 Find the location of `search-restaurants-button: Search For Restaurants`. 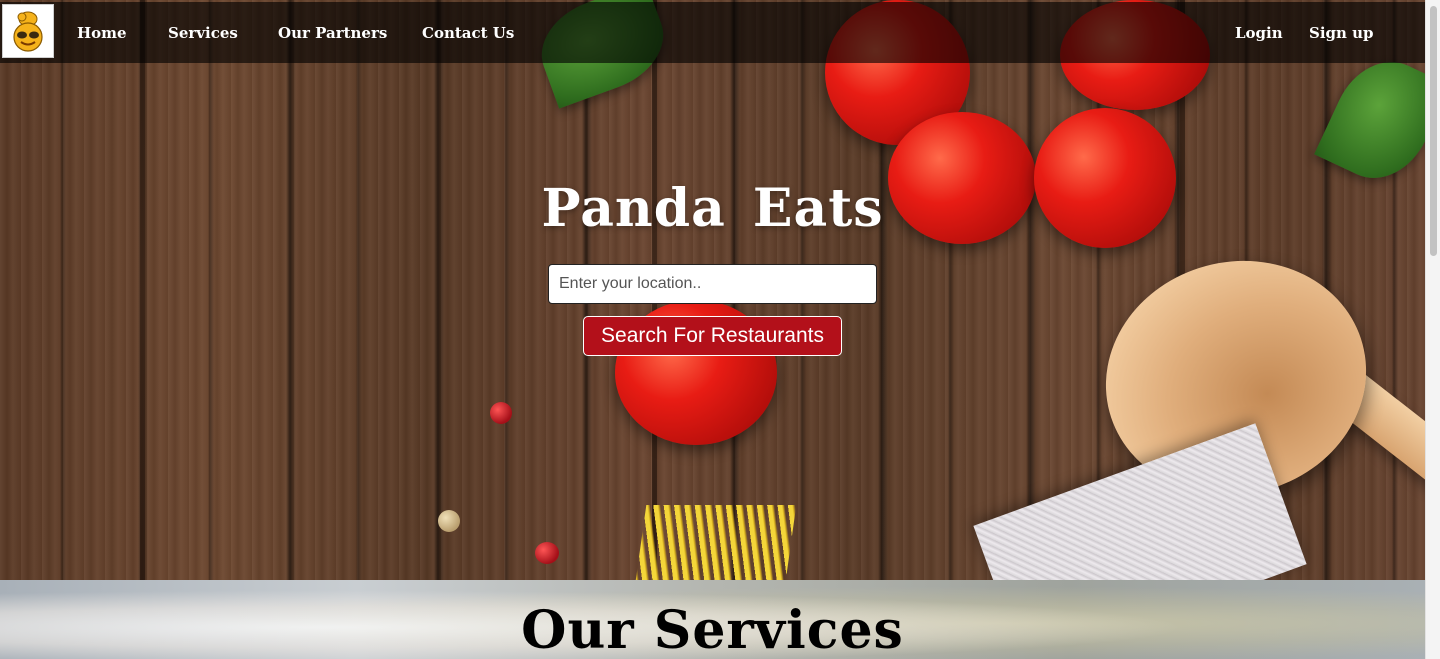

search-restaurants-button: Search For Restaurants is located at coordinates (712, 336).